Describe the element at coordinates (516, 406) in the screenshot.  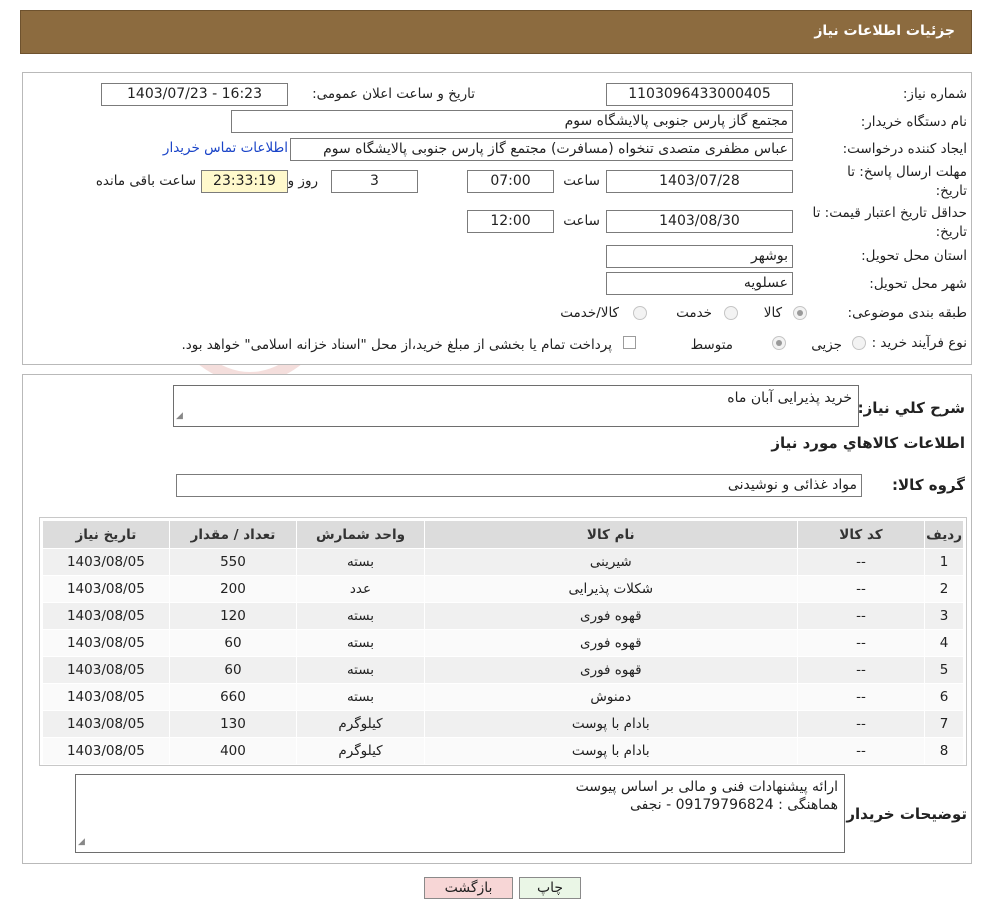
I see `summary-textarea: خرید پذیرایی آبان ماه ◢` at that location.